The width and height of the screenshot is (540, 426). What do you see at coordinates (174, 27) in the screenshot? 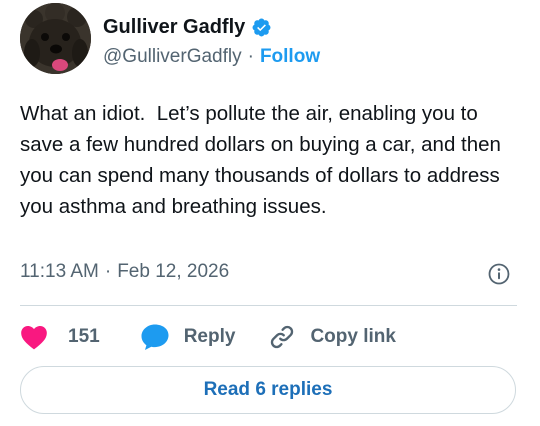
I see `author-display-name: Gulliver Gadfly` at bounding box center [174, 27].